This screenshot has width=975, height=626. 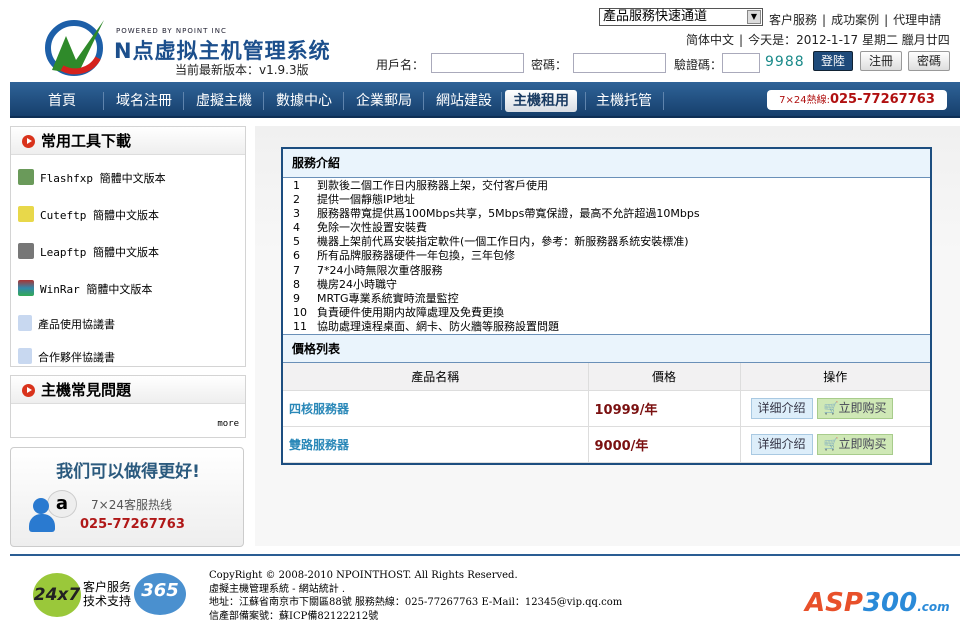 What do you see at coordinates (296, 242) in the screenshot?
I see `intro-number: 5` at bounding box center [296, 242].